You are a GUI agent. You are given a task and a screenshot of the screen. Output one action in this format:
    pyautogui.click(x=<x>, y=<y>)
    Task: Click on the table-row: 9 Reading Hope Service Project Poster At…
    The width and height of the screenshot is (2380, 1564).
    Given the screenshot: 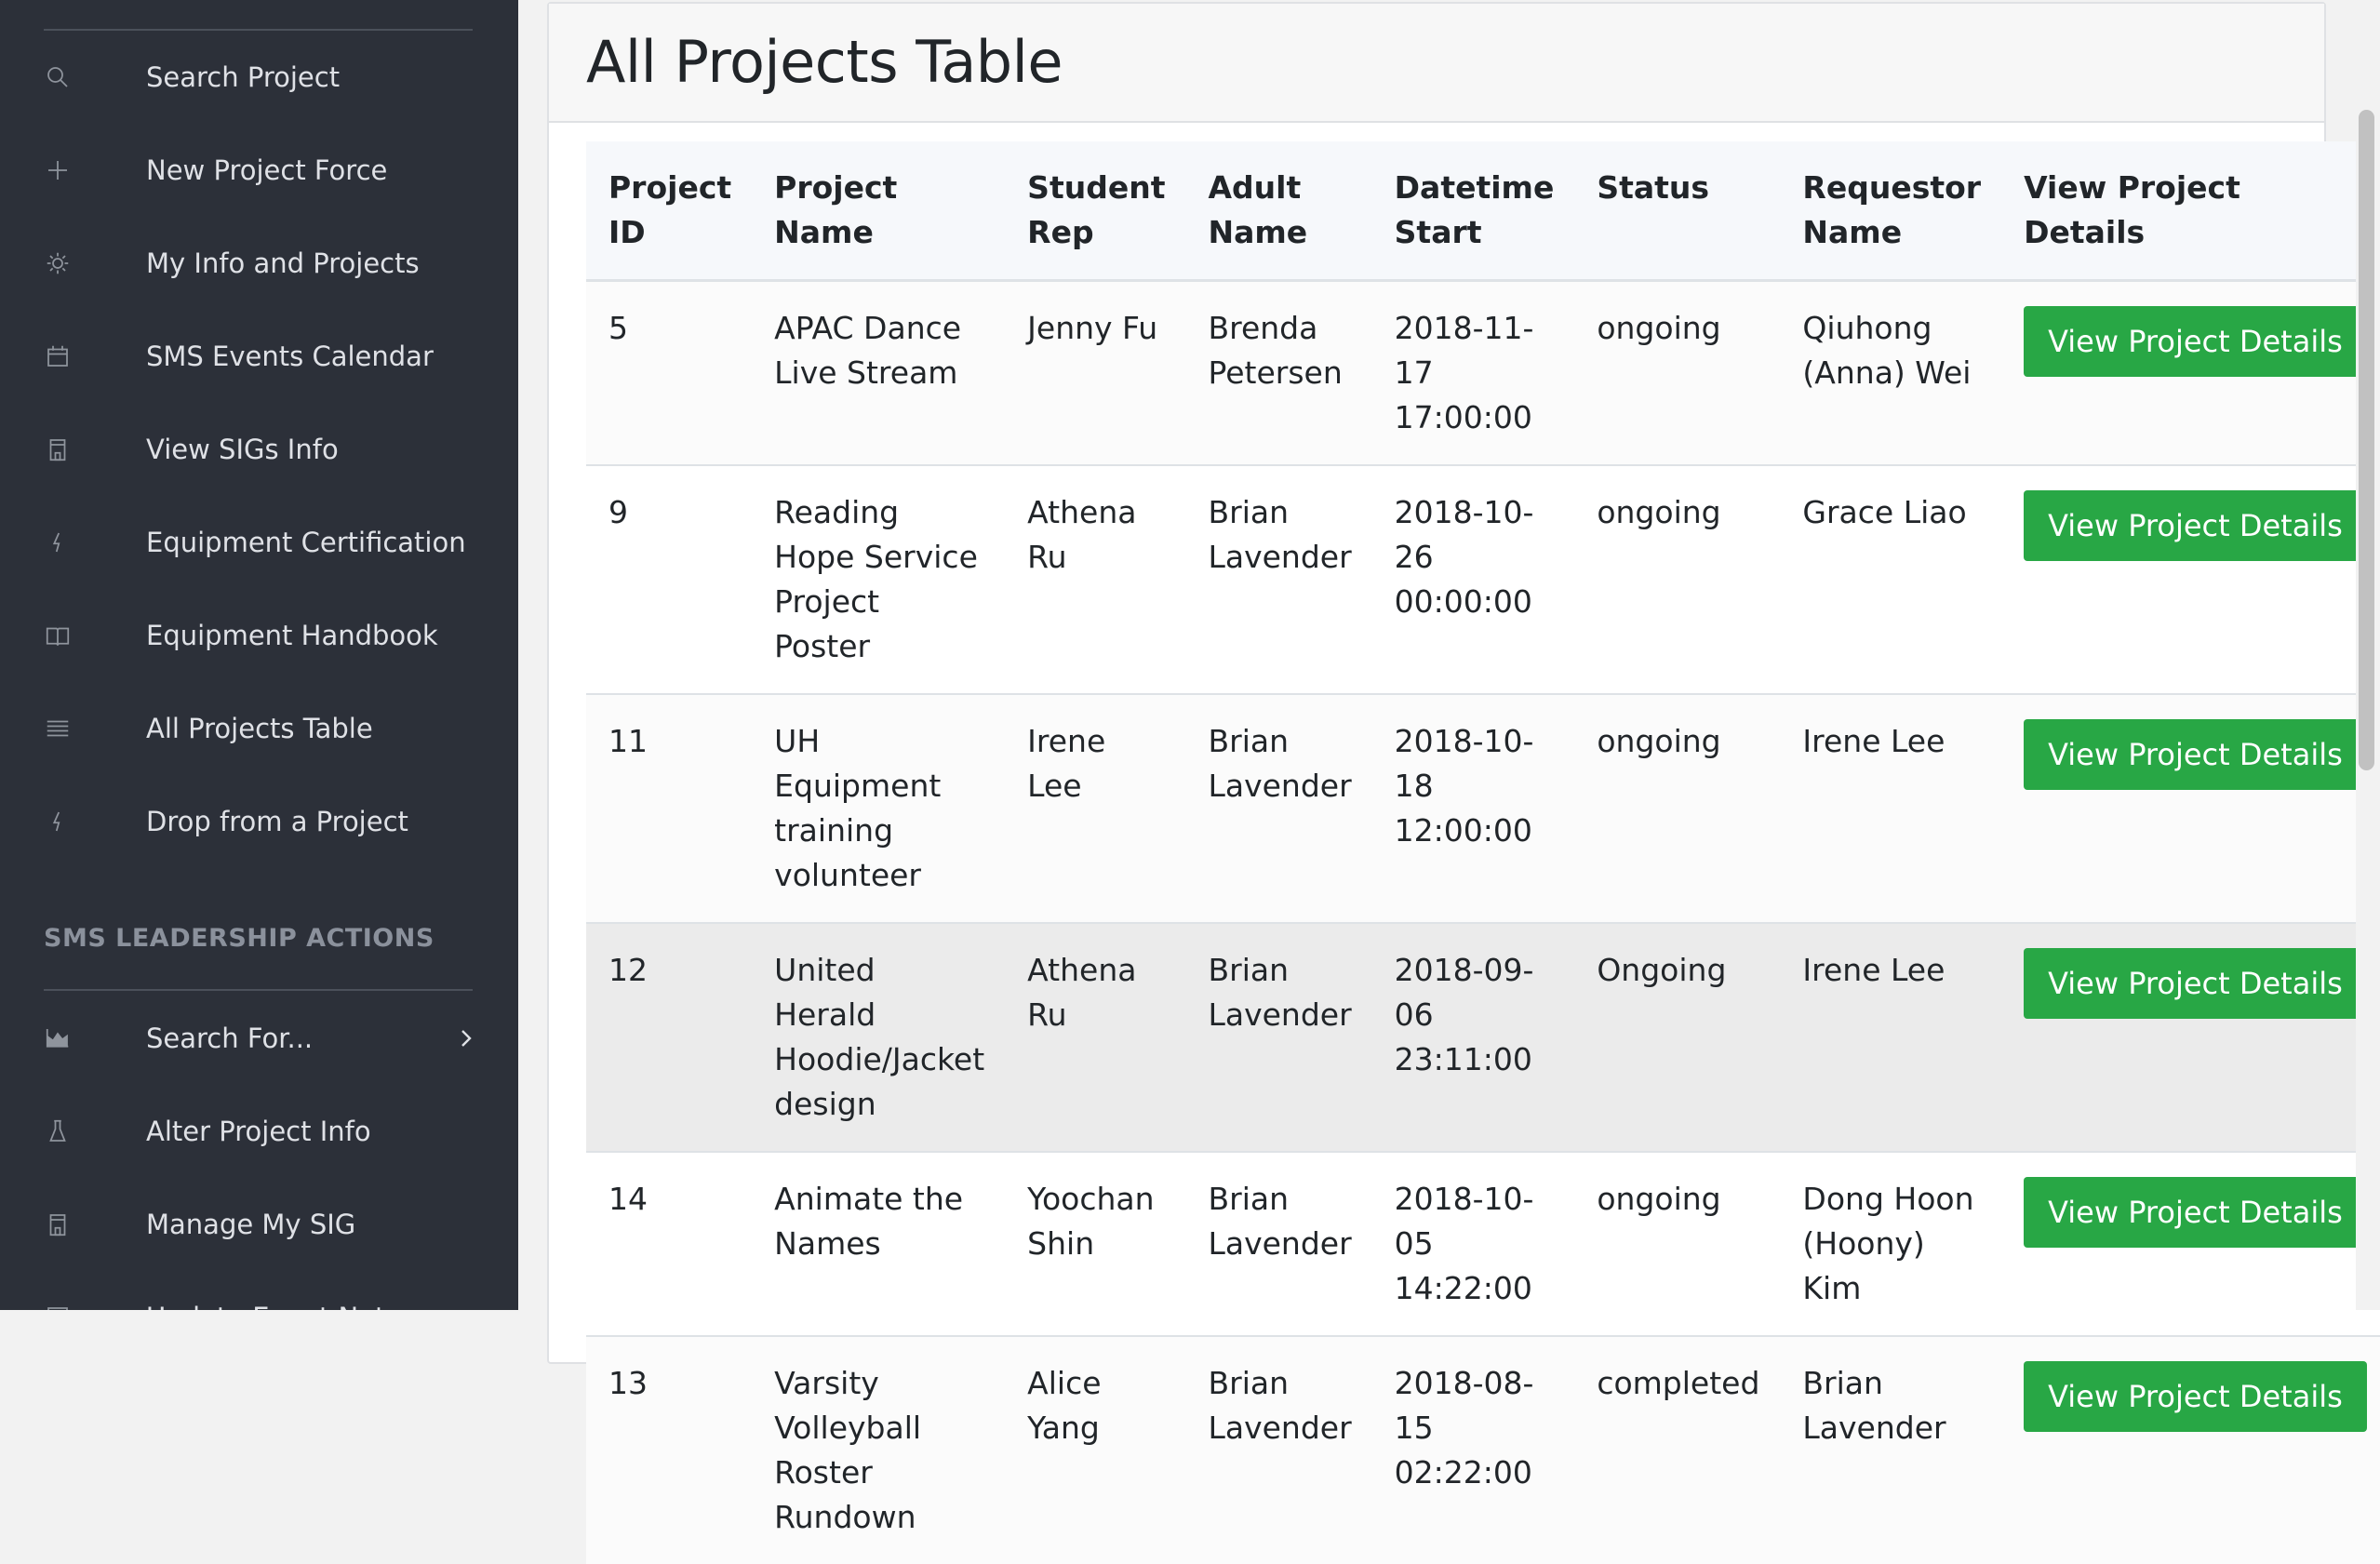 What is the action you would take?
    pyautogui.click(x=1483, y=579)
    